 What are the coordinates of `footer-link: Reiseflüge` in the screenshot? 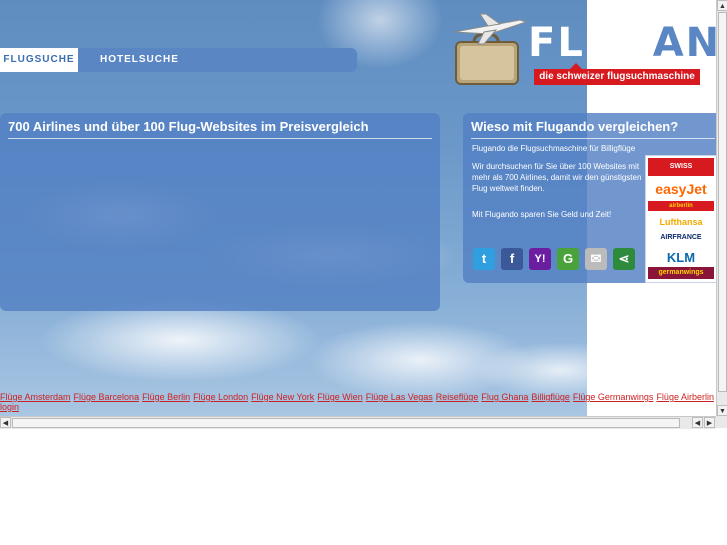 It's located at (457, 397).